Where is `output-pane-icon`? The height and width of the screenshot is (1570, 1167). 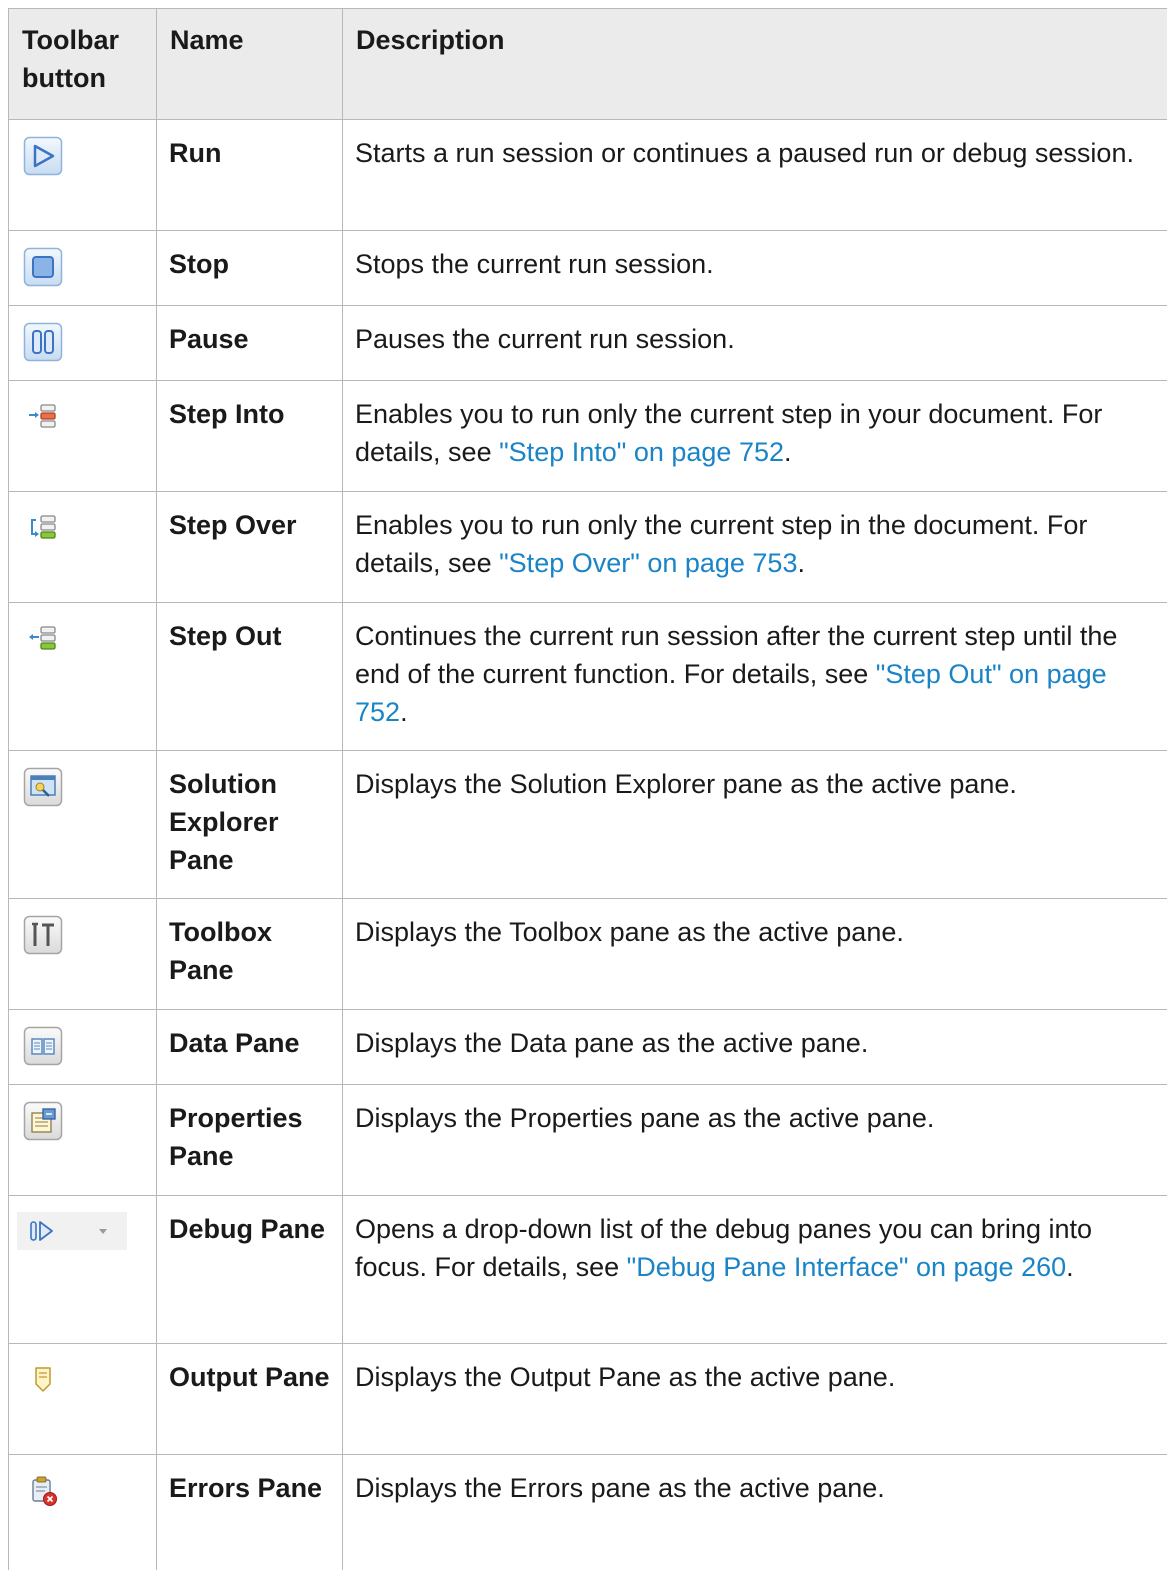
output-pane-icon is located at coordinates (43, 1380).